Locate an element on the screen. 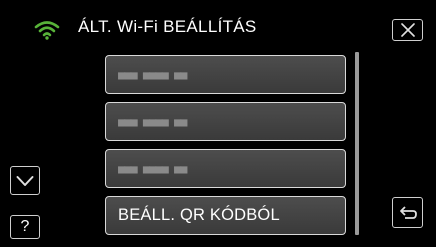 This screenshot has width=436, height=247. close-button is located at coordinates (407, 30).